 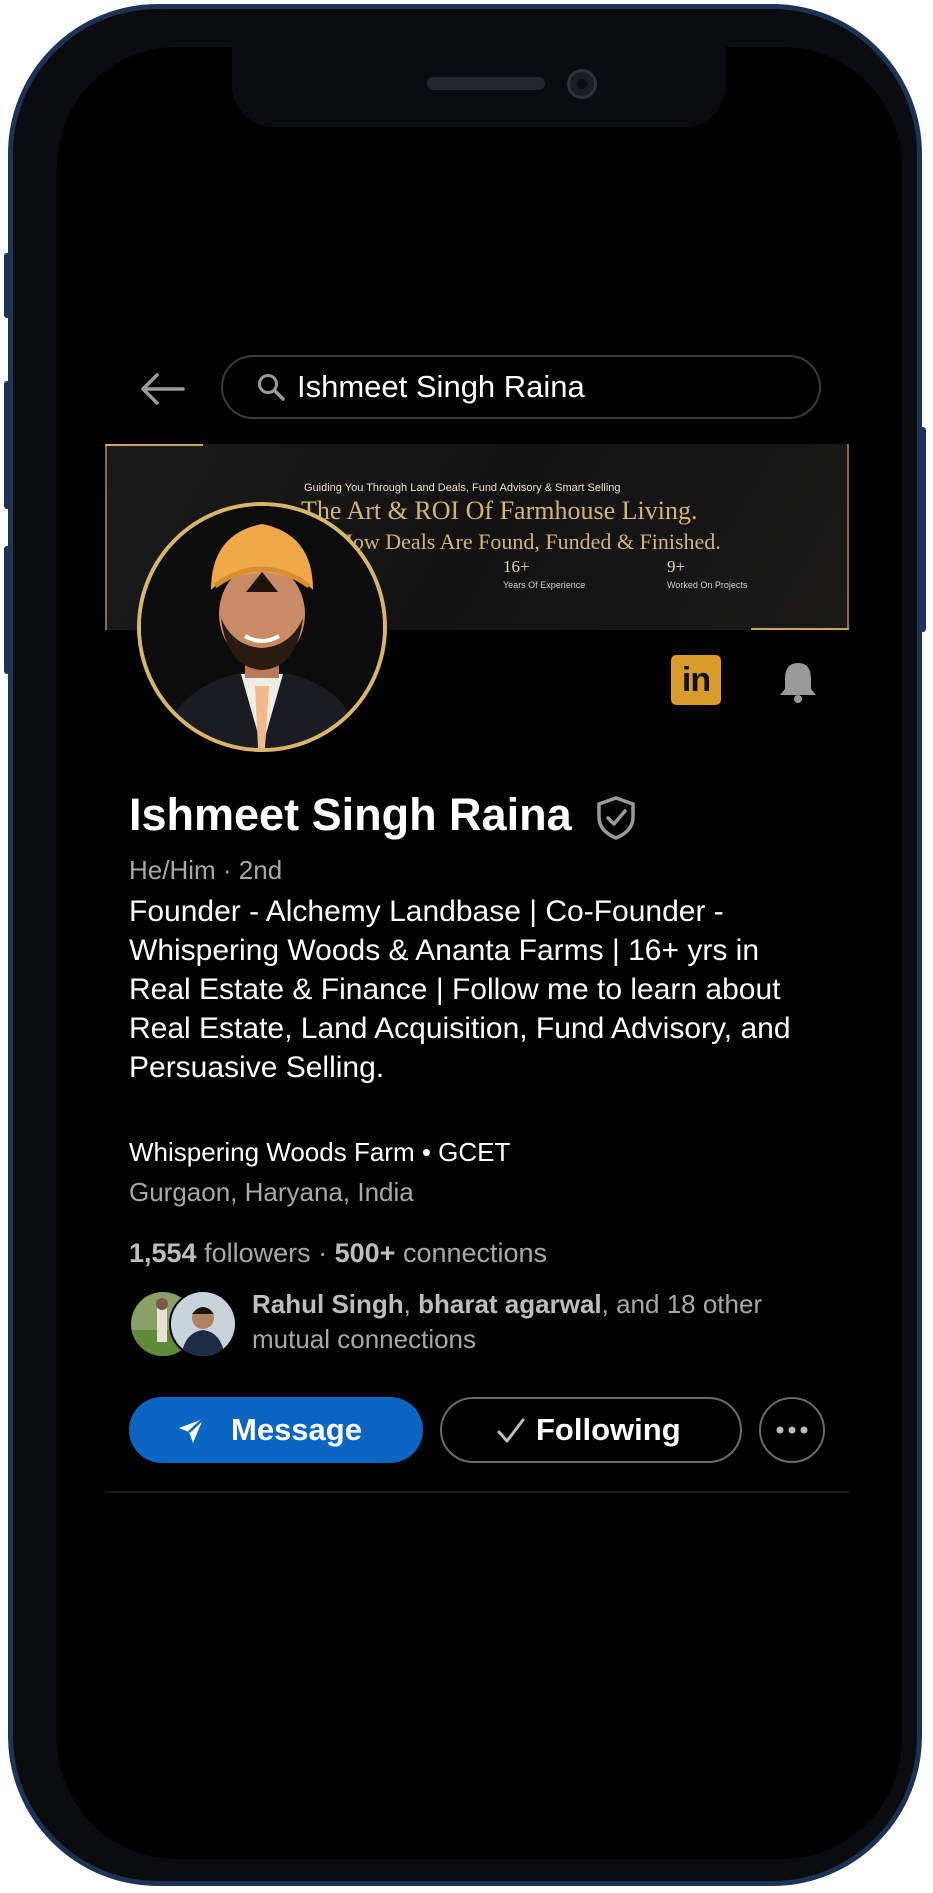 What do you see at coordinates (499, 510) in the screenshot?
I see `banner-title: The Art & ROI Of Farmhouse Living.` at bounding box center [499, 510].